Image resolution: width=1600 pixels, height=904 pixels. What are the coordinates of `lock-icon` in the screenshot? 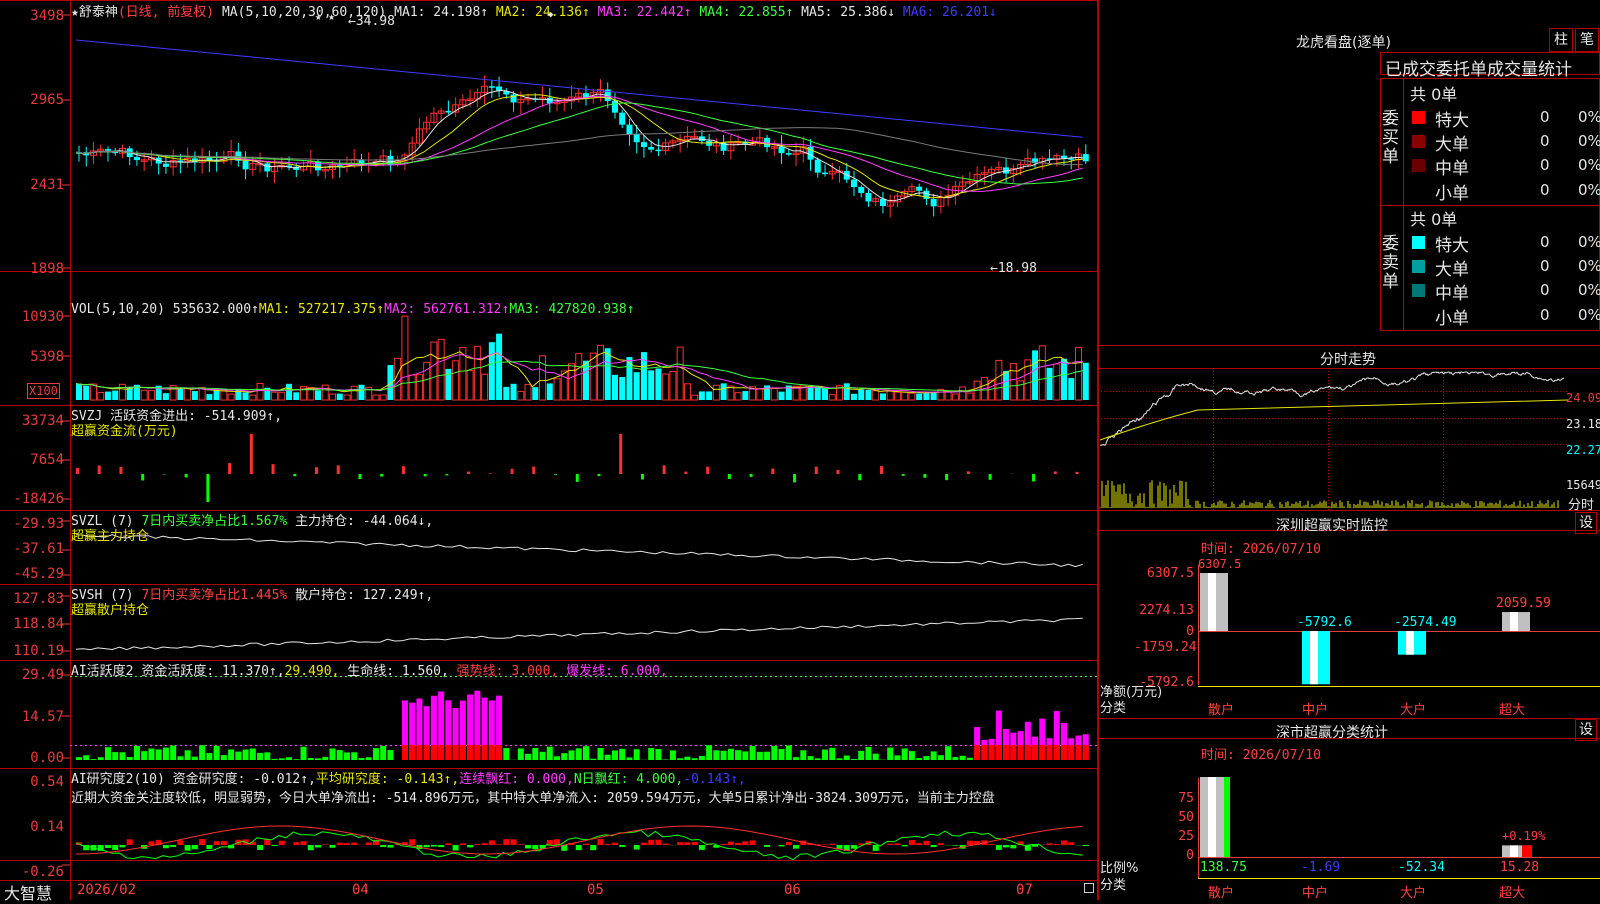 It's located at (1089, 888).